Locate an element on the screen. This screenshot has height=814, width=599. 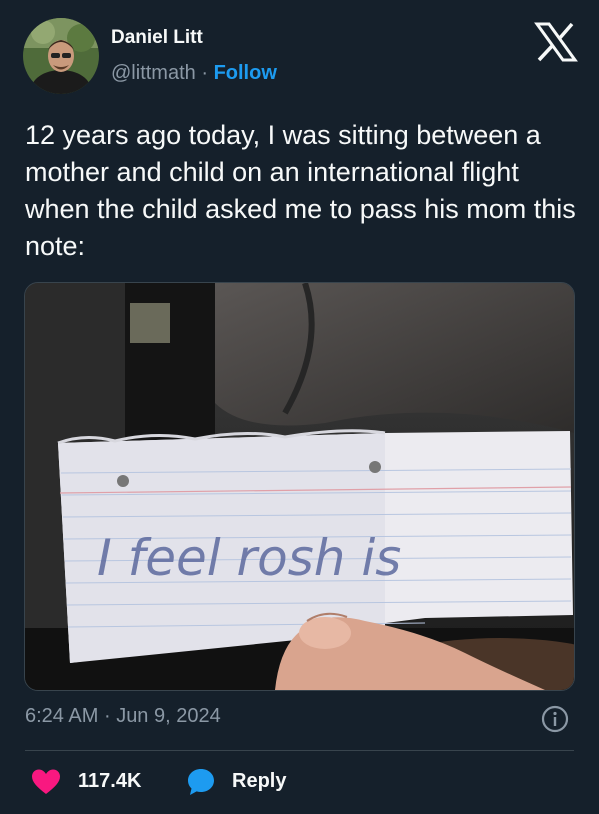
divider is located at coordinates (299, 750).